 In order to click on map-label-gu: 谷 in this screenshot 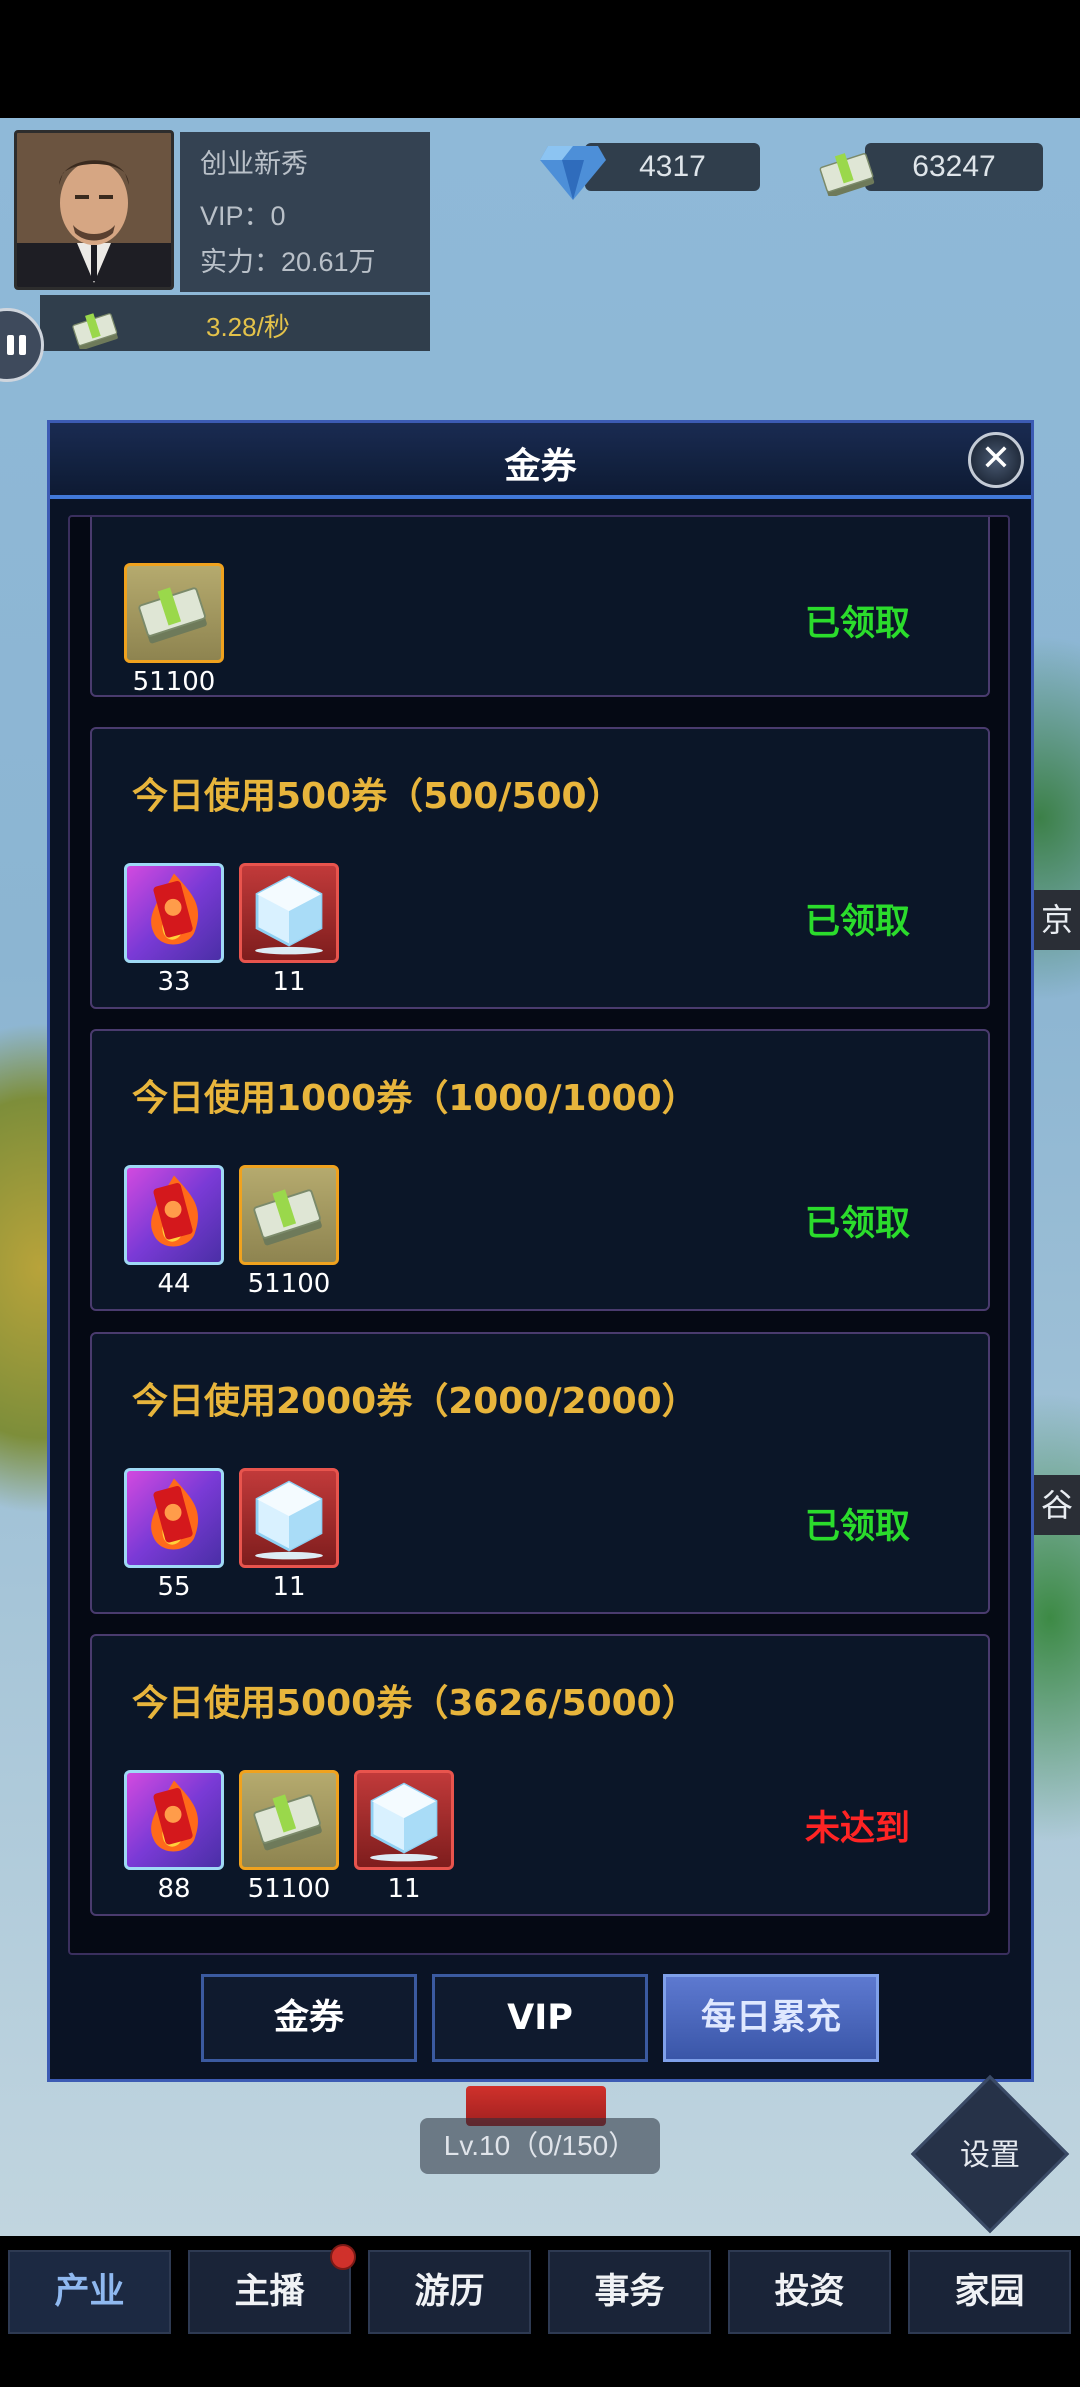, I will do `click(1057, 1505)`.